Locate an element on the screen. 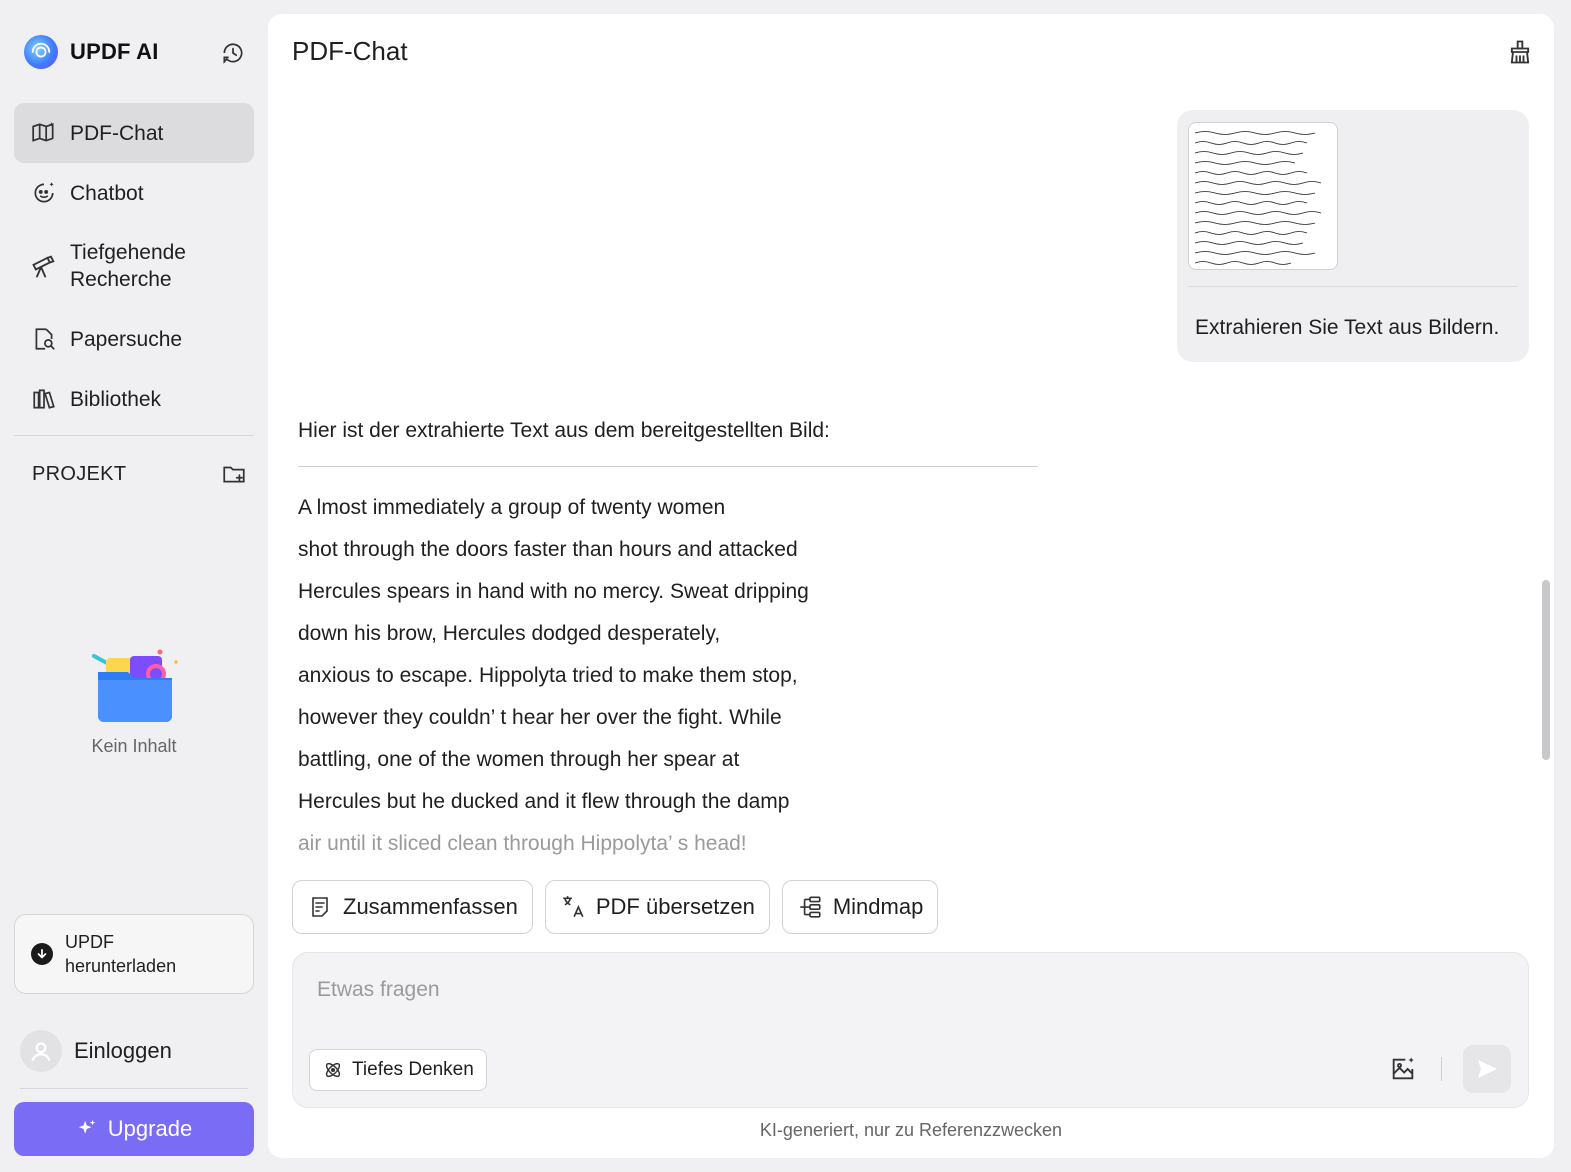 This screenshot has height=1172, width=1571. bot-face-icon is located at coordinates (44, 193).